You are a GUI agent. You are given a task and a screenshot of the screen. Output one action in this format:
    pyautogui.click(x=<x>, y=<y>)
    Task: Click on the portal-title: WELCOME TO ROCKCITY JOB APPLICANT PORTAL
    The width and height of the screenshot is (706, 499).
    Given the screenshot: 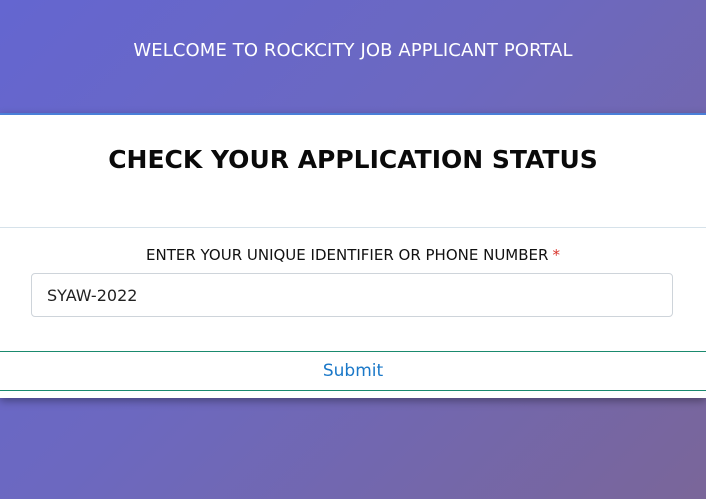 What is the action you would take?
    pyautogui.click(x=353, y=50)
    